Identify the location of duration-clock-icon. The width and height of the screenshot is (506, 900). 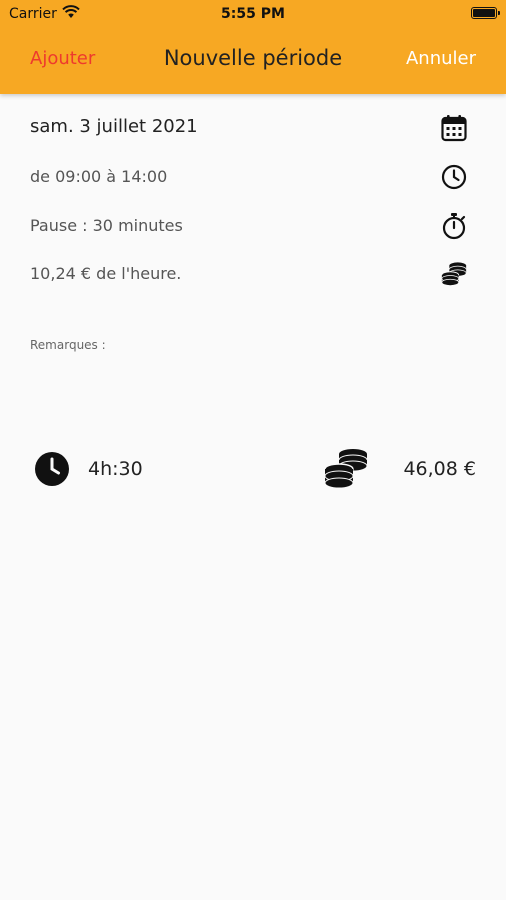
(52, 469).